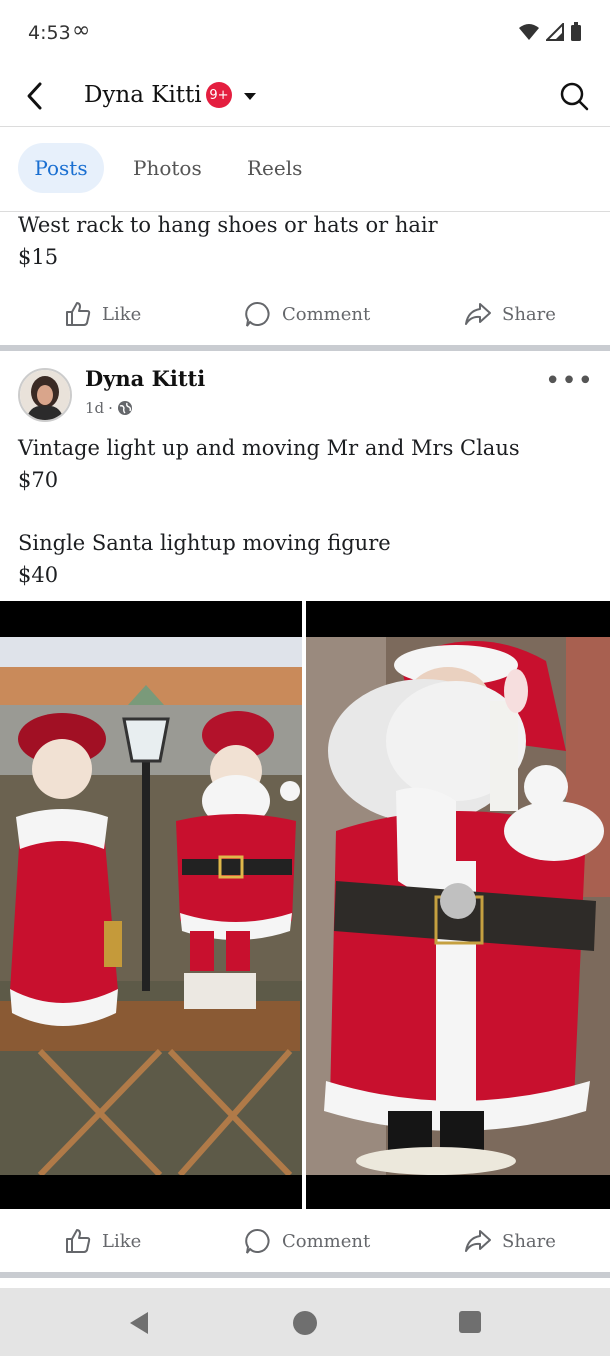 The width and height of the screenshot is (610, 1356). I want to click on signal-icon, so click(555, 32).